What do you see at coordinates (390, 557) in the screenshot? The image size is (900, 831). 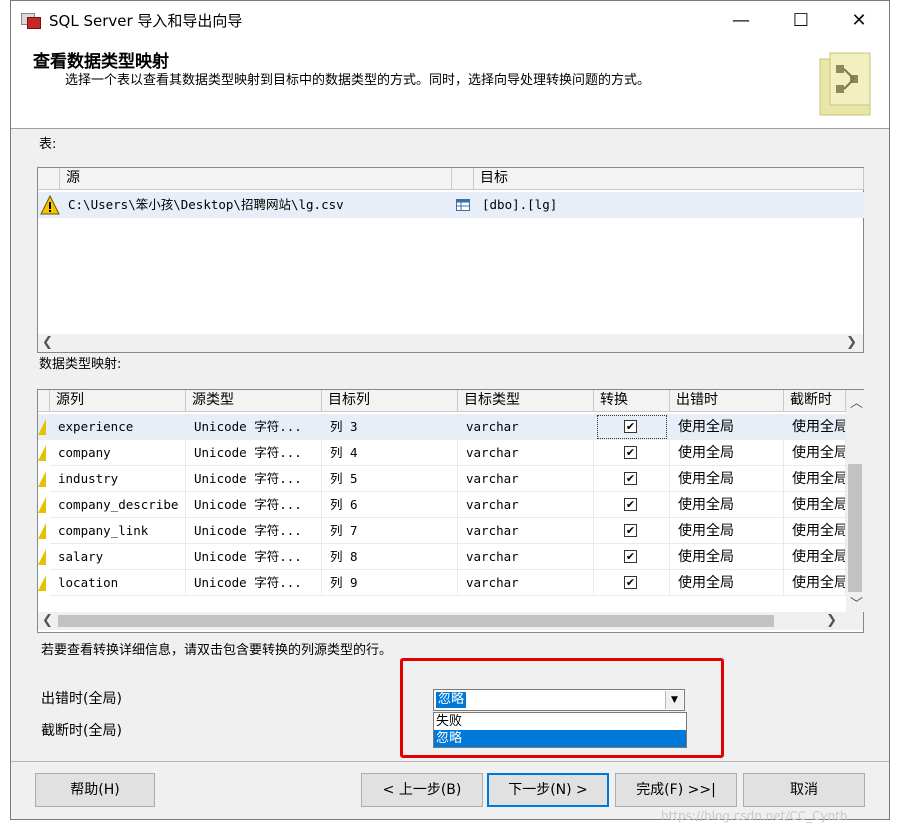 I see `target-col-cell: 列 8` at bounding box center [390, 557].